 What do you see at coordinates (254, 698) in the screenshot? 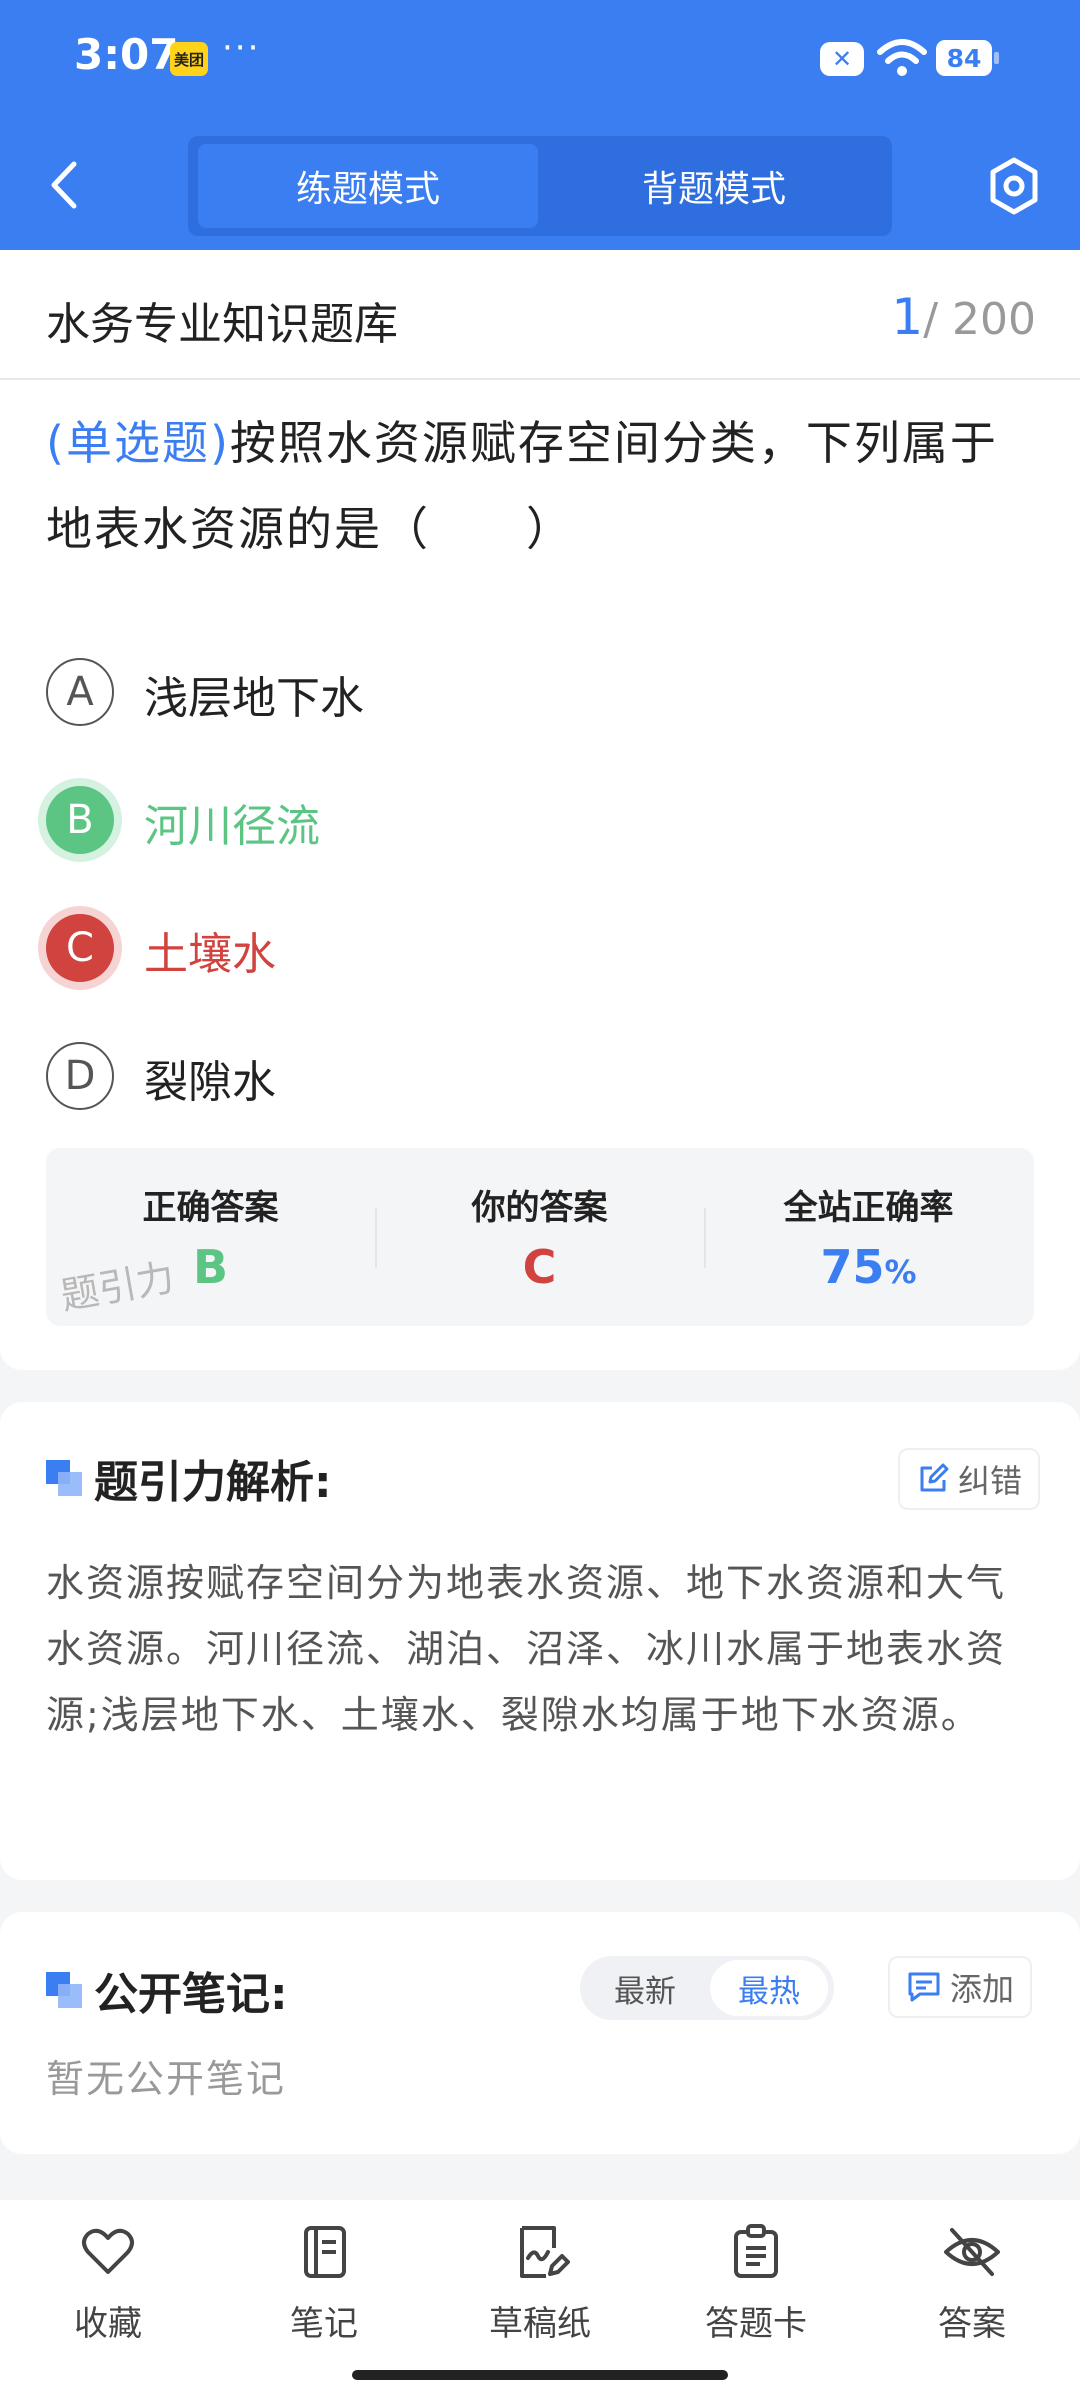
I see `option-text: 浅层地下水` at bounding box center [254, 698].